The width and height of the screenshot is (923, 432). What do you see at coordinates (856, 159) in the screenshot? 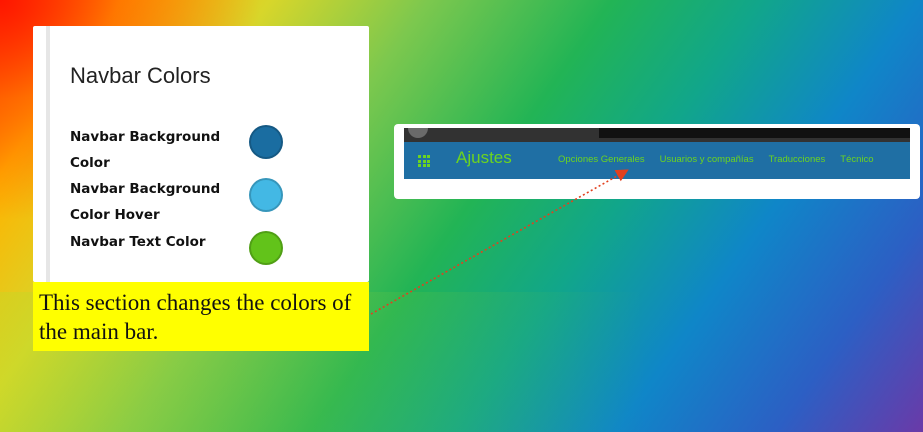
I see `menu-item-tecnico: Técnico` at bounding box center [856, 159].